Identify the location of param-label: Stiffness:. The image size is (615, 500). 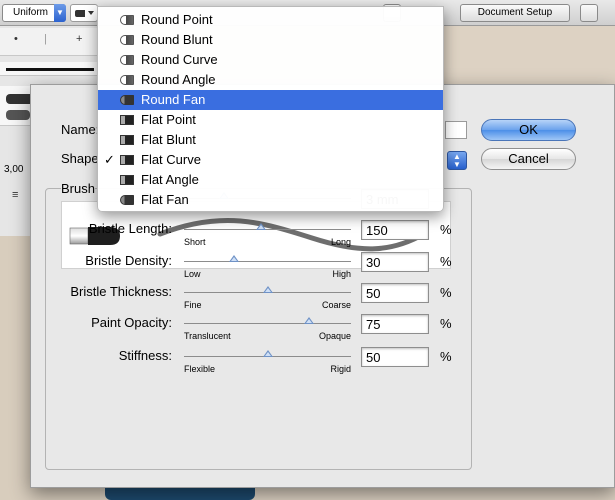
(145, 355).